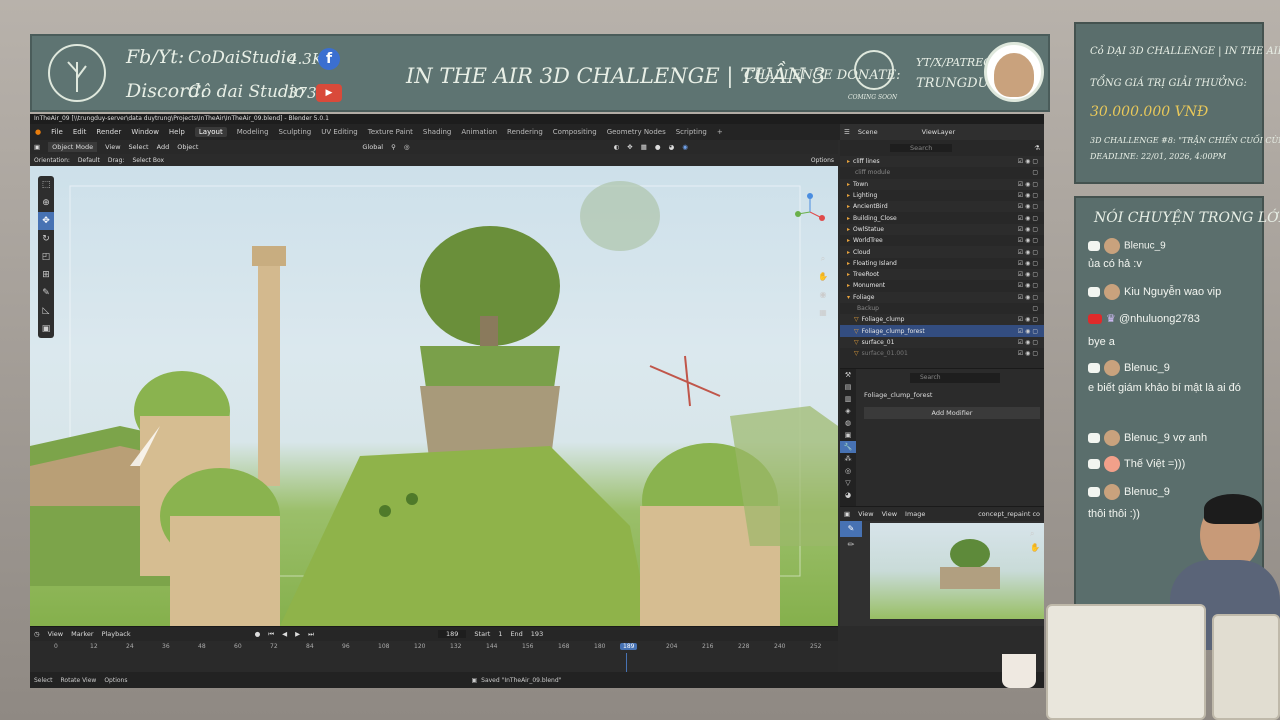  What do you see at coordinates (1009, 514) in the screenshot?
I see `image-name-field: concept_repaint co` at bounding box center [1009, 514].